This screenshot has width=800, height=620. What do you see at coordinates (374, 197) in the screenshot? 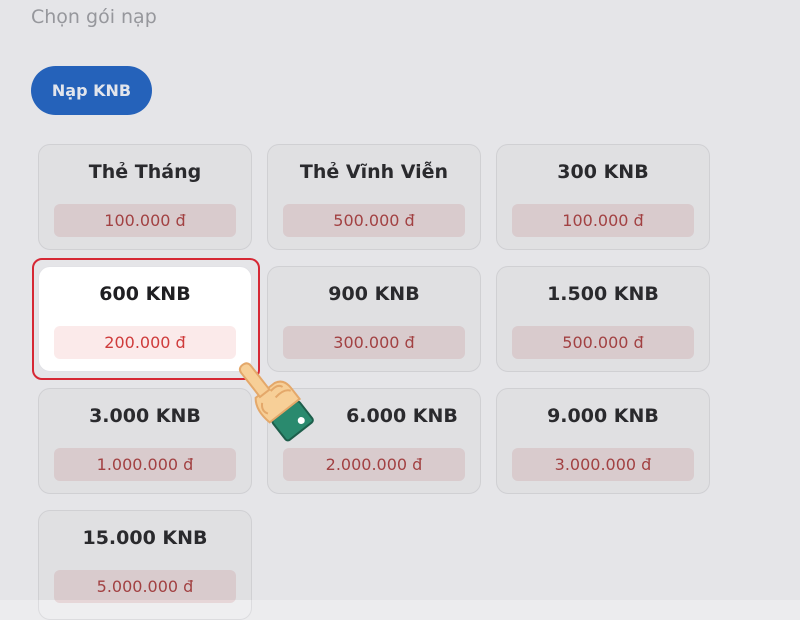
I see `package-card-the-vinh-vien: Thẻ Vĩnh Viễn 500.000 đ` at bounding box center [374, 197].